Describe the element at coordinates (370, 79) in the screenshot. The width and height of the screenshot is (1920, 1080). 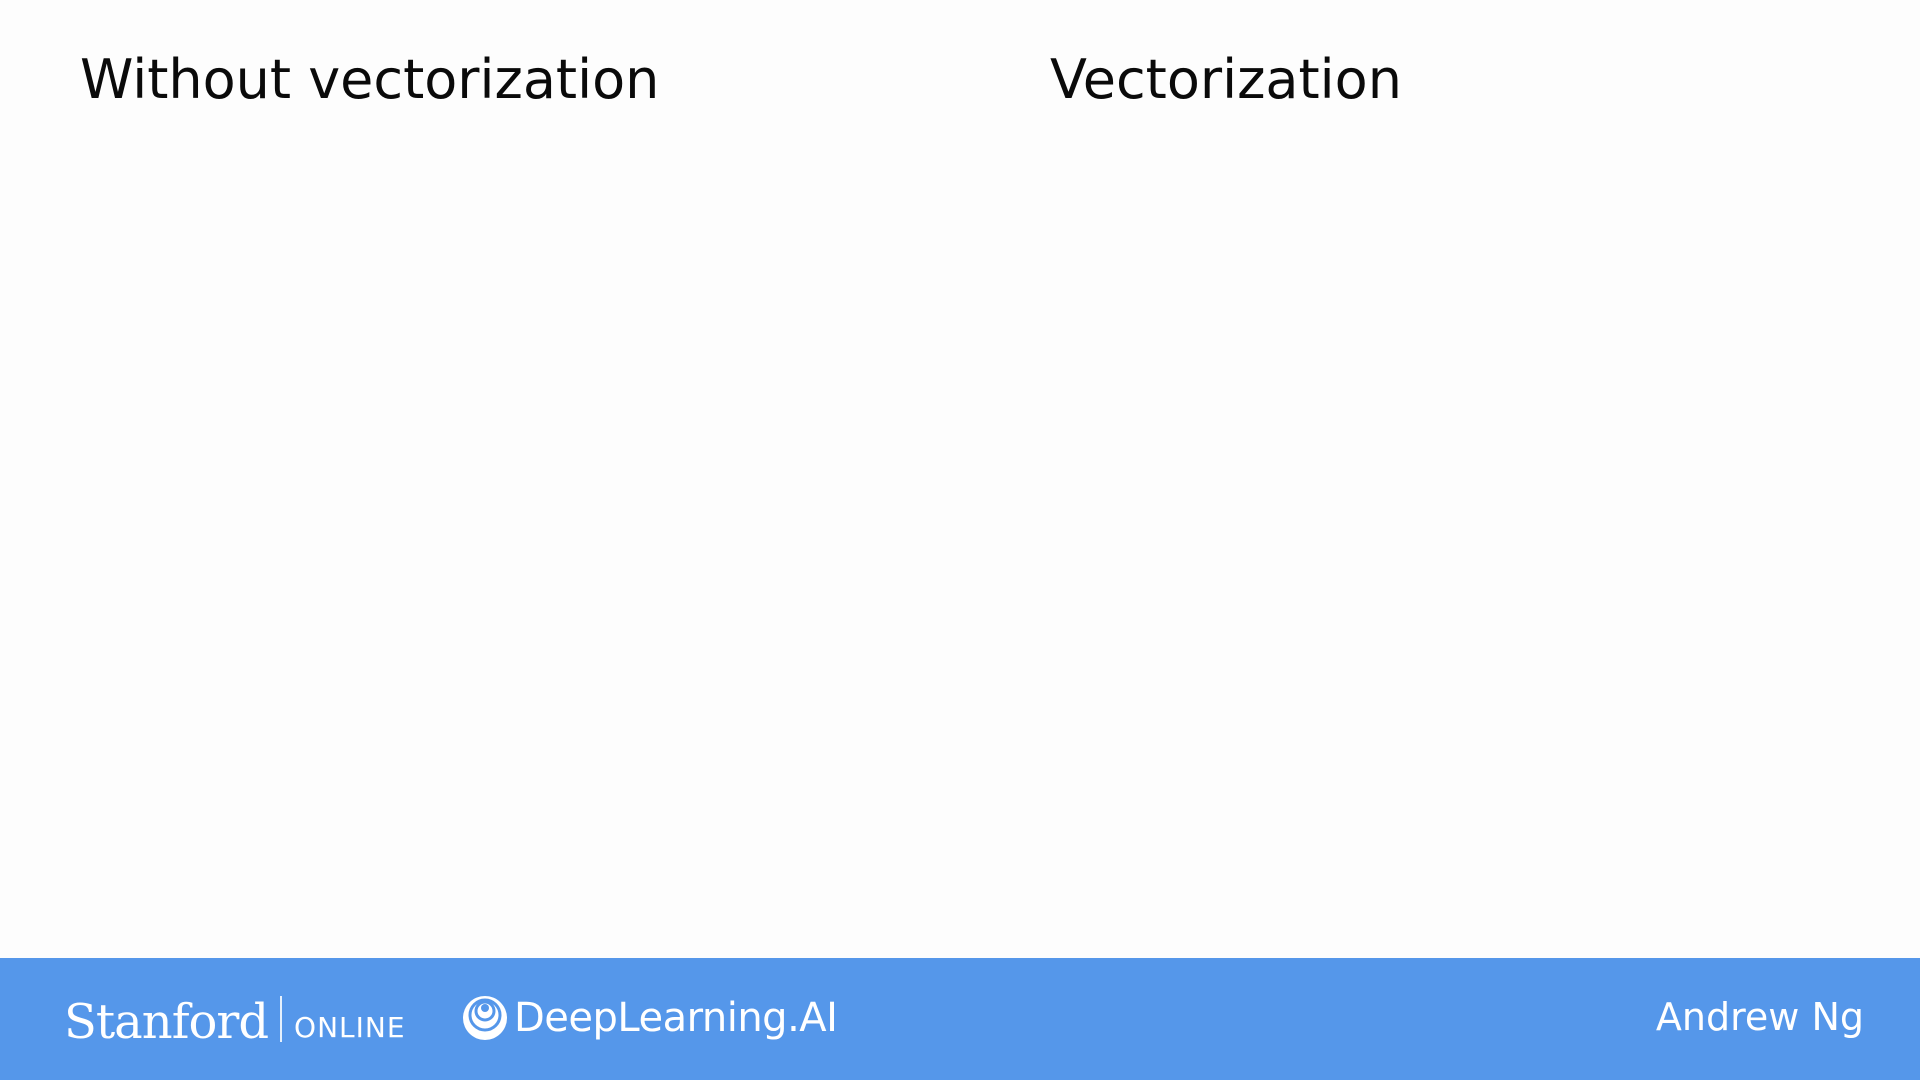
I see `left-heading: Without vectorization` at that location.